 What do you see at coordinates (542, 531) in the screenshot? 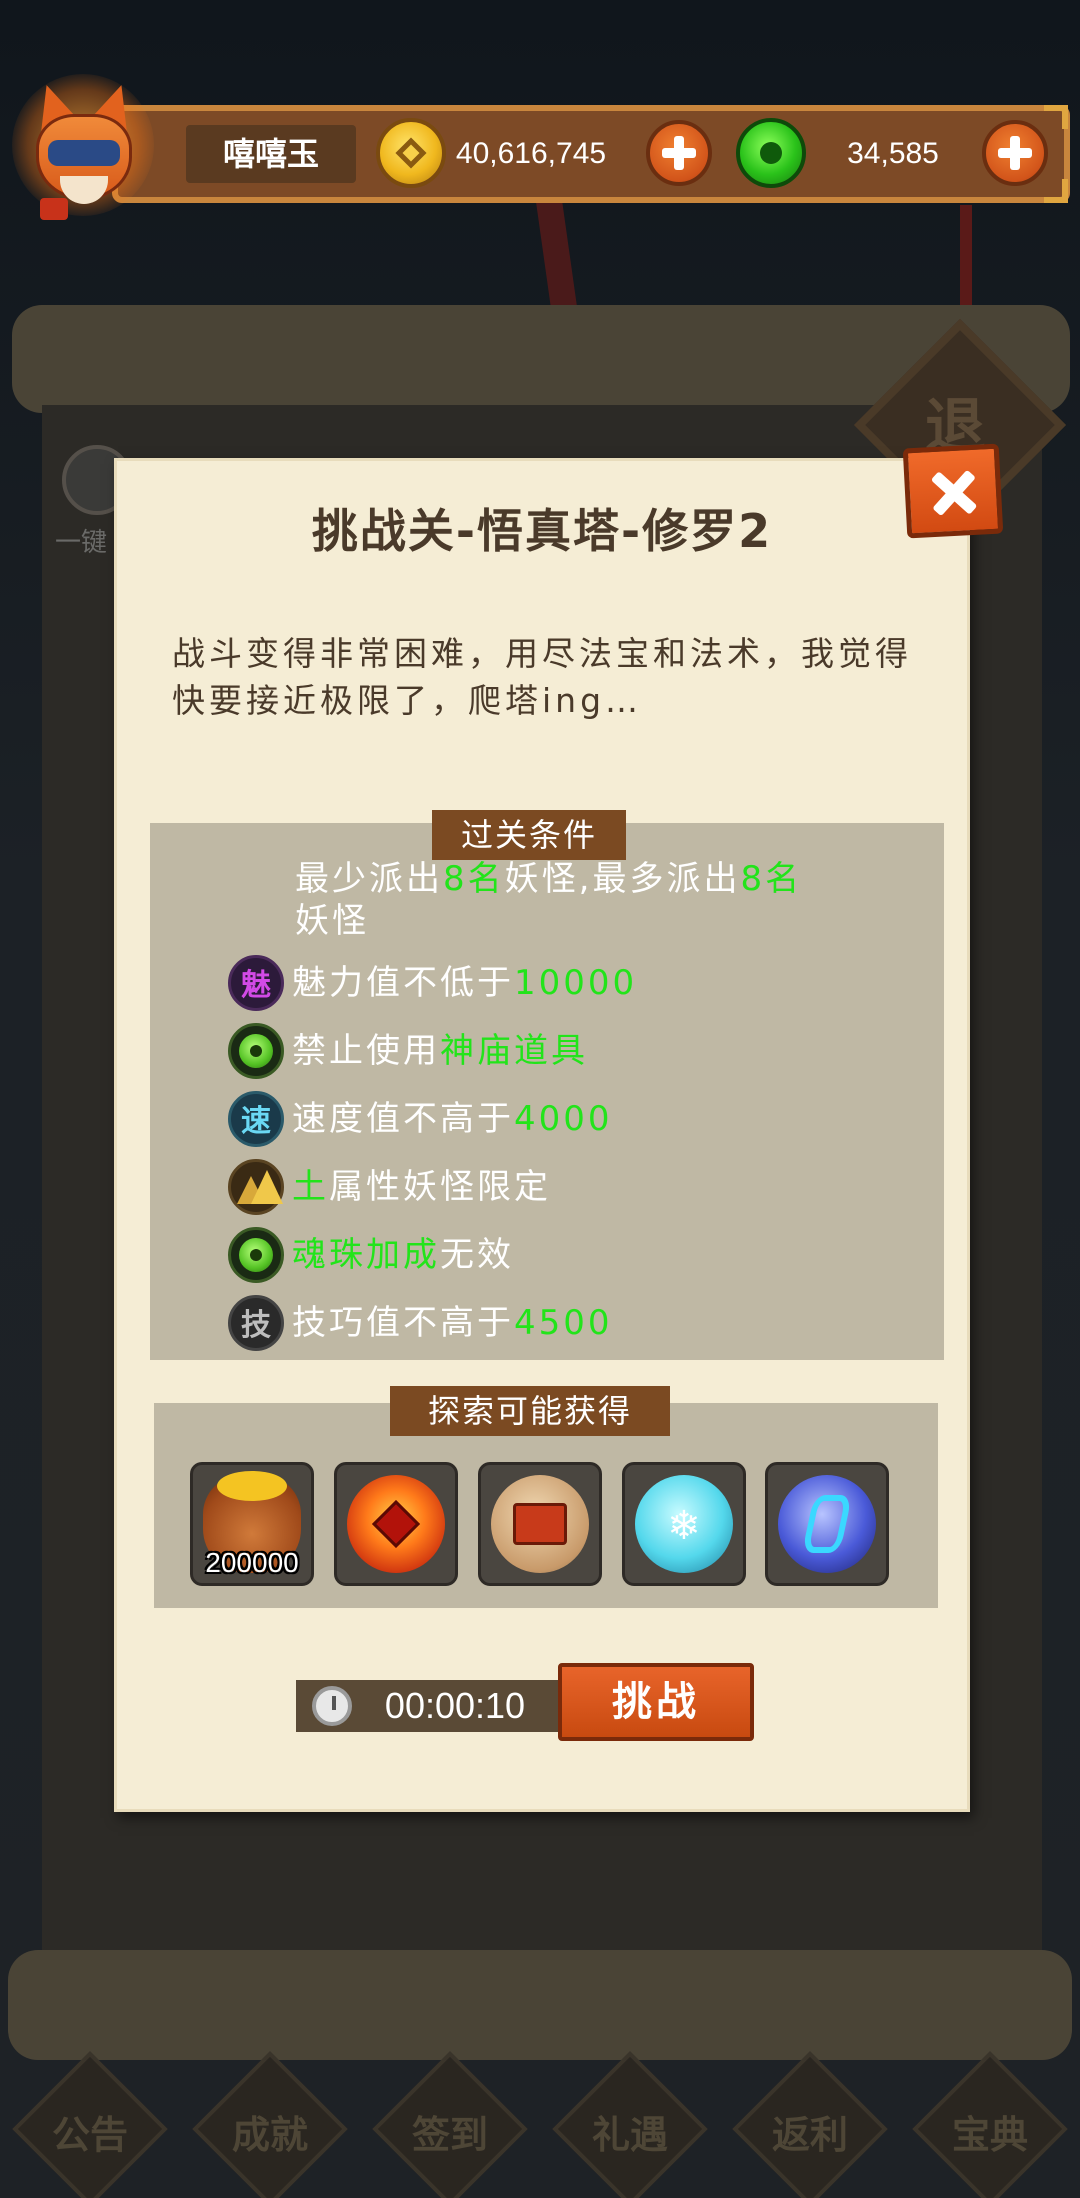
I see `dialog-title: 挑战关-悟真塔-修罗2` at bounding box center [542, 531].